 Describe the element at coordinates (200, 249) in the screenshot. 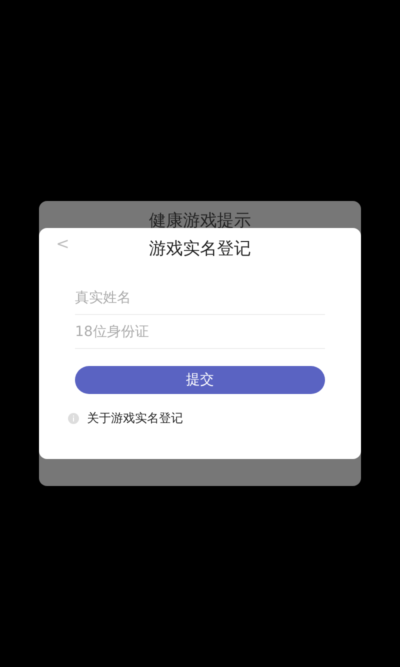

I see `dialog-title: 游戏实名登记` at that location.